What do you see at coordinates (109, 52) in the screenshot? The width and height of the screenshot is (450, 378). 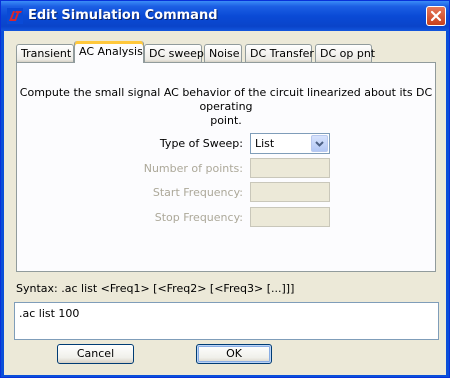 I see `tab-ac-analysis: AC Analysis` at bounding box center [109, 52].